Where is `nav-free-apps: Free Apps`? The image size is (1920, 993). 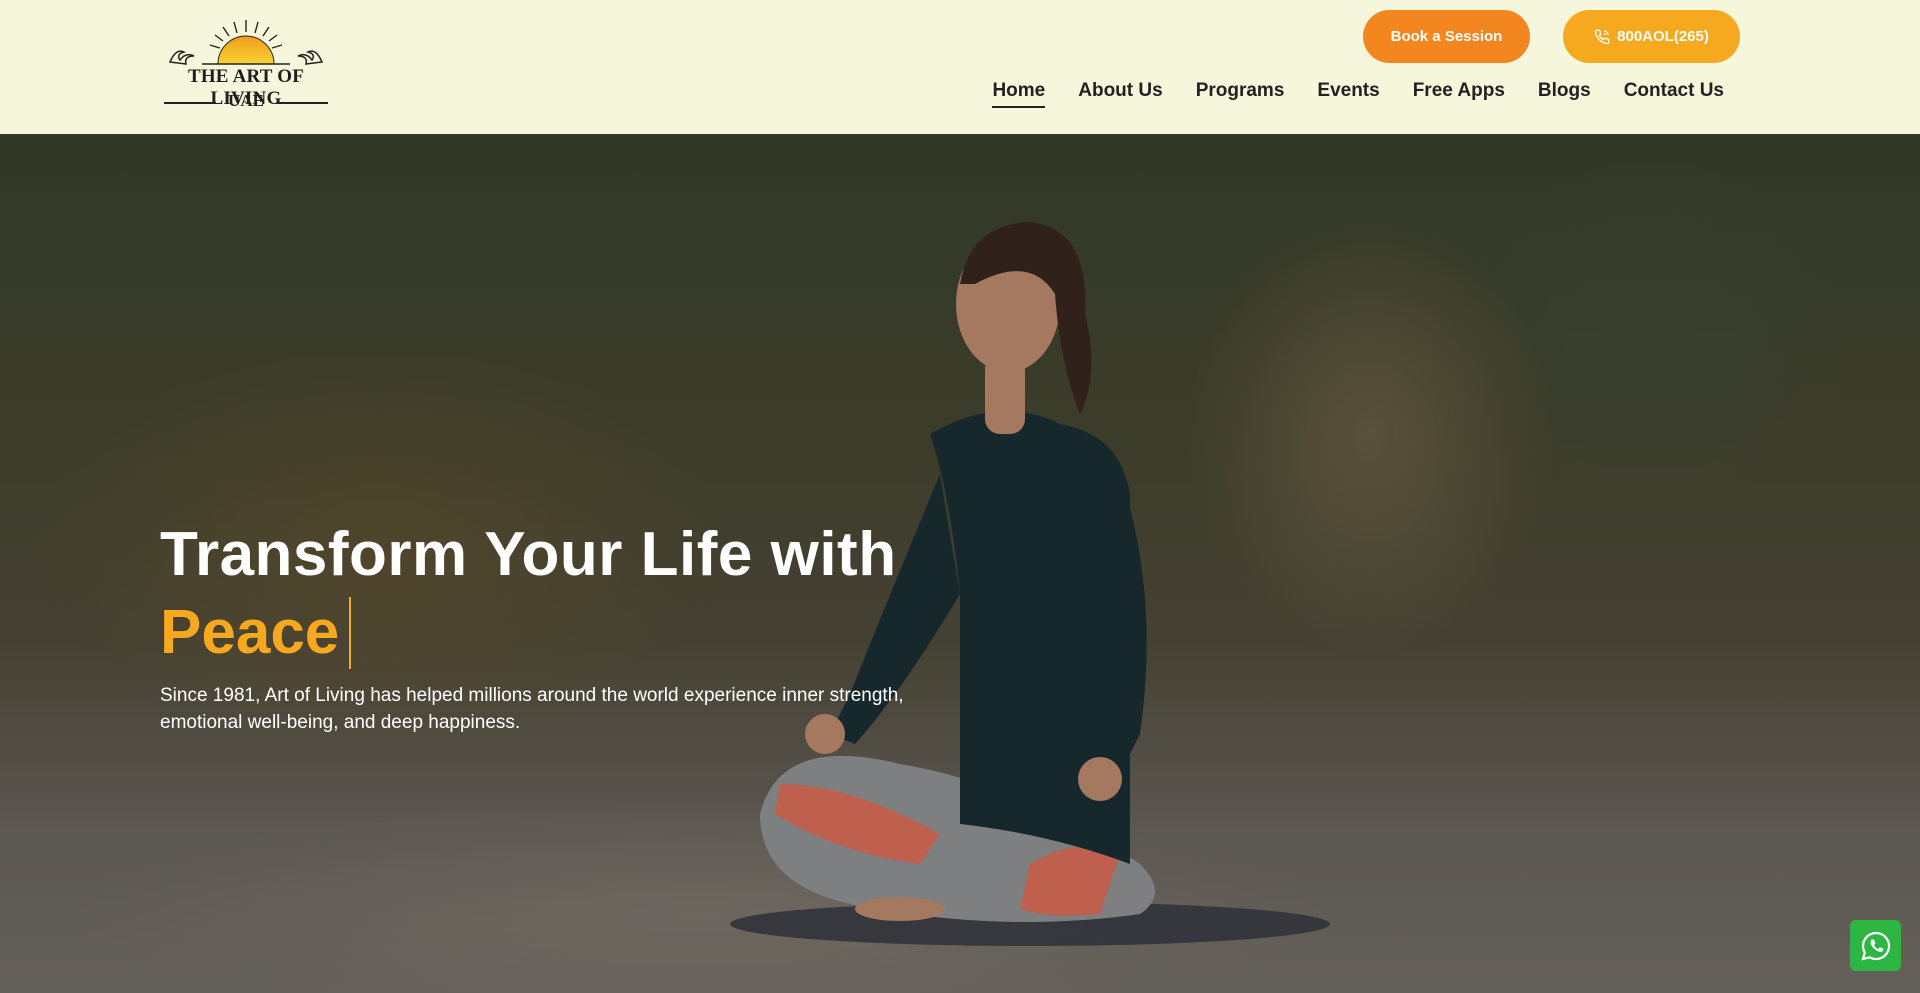
nav-free-apps: Free Apps is located at coordinates (1459, 94).